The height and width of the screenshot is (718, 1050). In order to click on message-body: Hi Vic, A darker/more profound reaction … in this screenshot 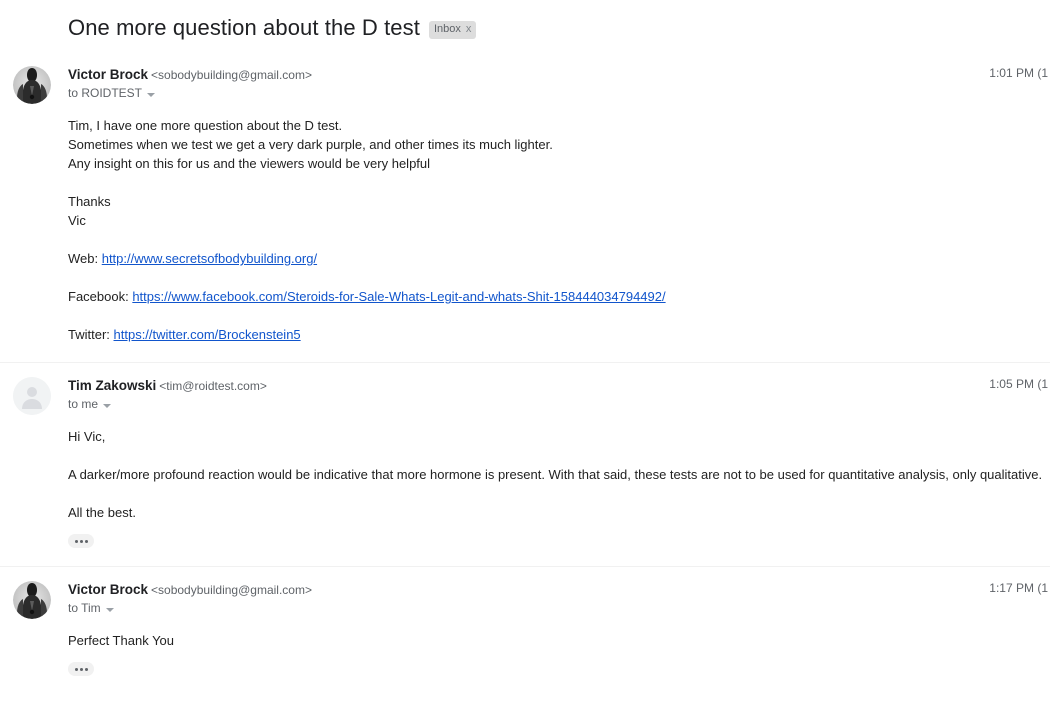, I will do `click(525, 474)`.